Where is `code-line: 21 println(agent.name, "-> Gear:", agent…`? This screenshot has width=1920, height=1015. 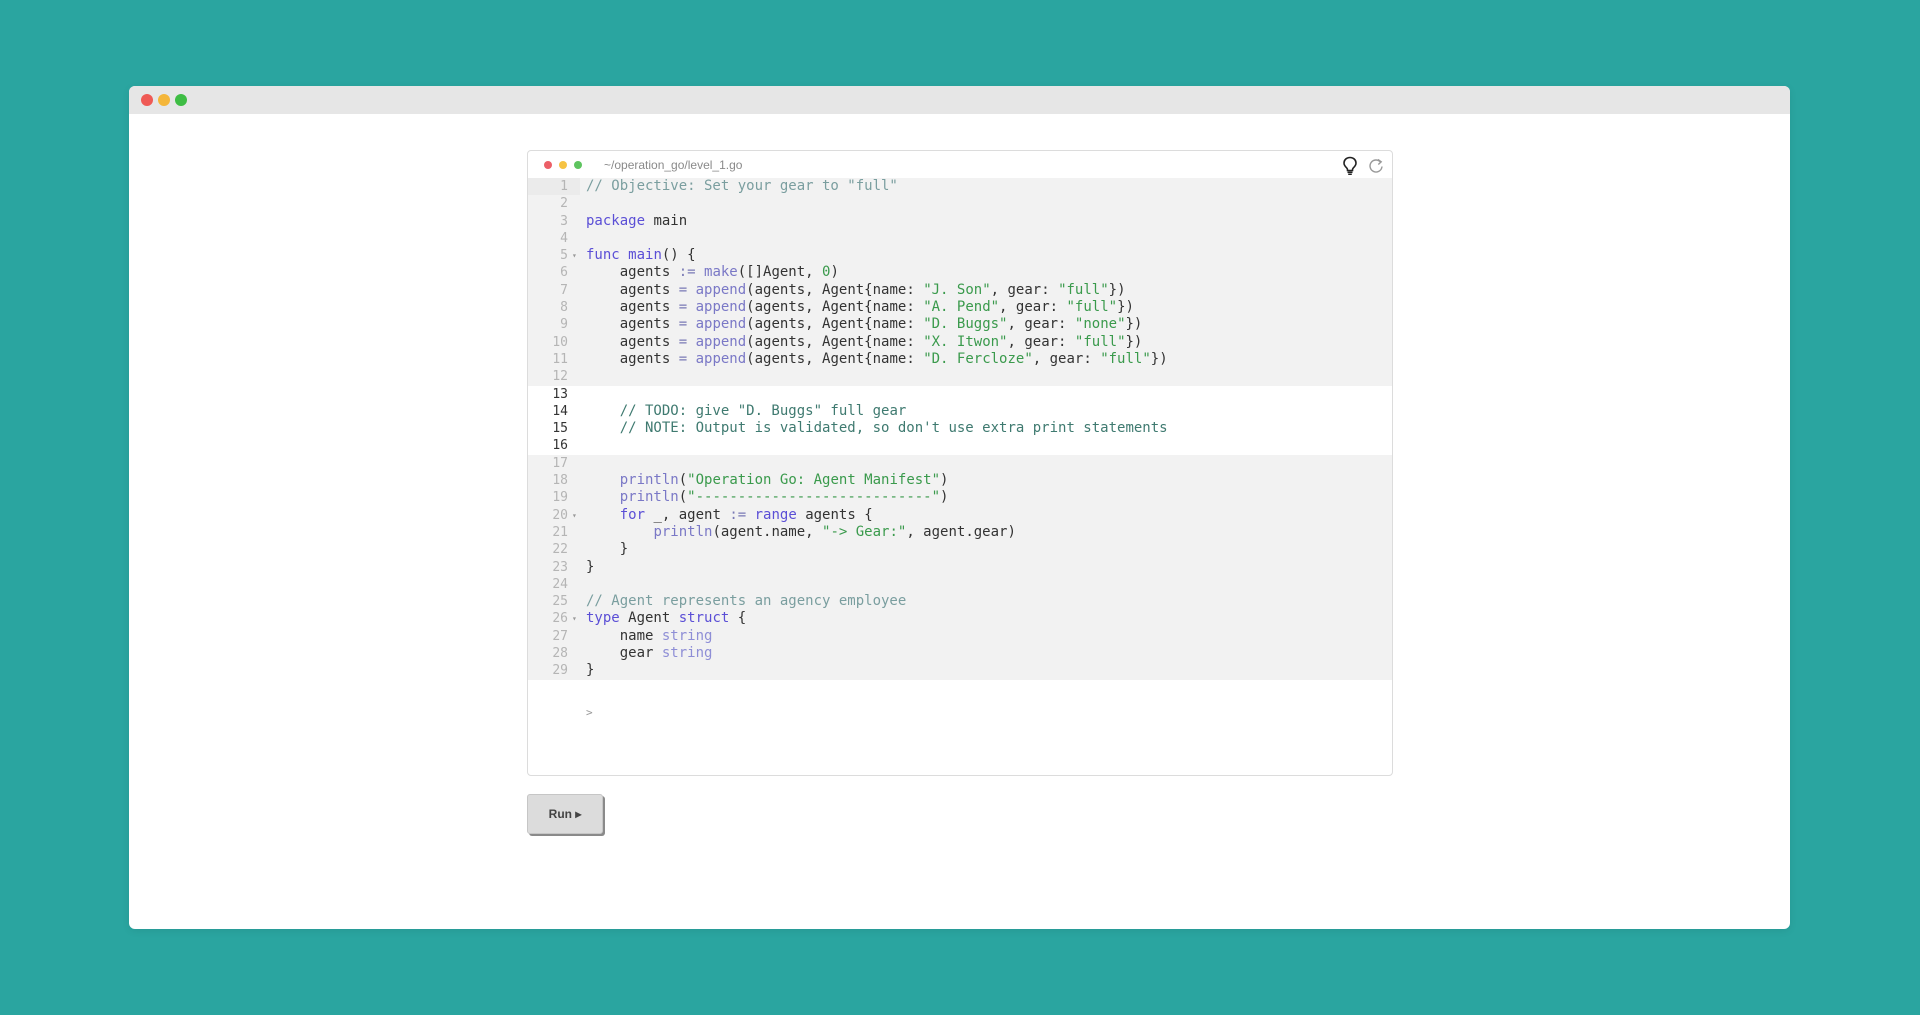 code-line: 21 println(agent.name, "-> Gear:", agent… is located at coordinates (960, 532).